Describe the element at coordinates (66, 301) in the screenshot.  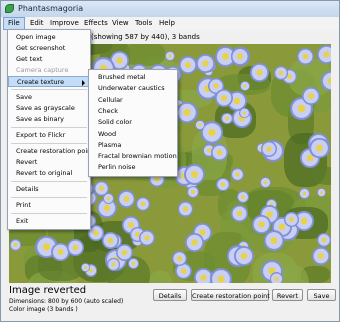
I see `status-dimensions: Dimensions: 800 by 600 (auto scaled)` at that location.